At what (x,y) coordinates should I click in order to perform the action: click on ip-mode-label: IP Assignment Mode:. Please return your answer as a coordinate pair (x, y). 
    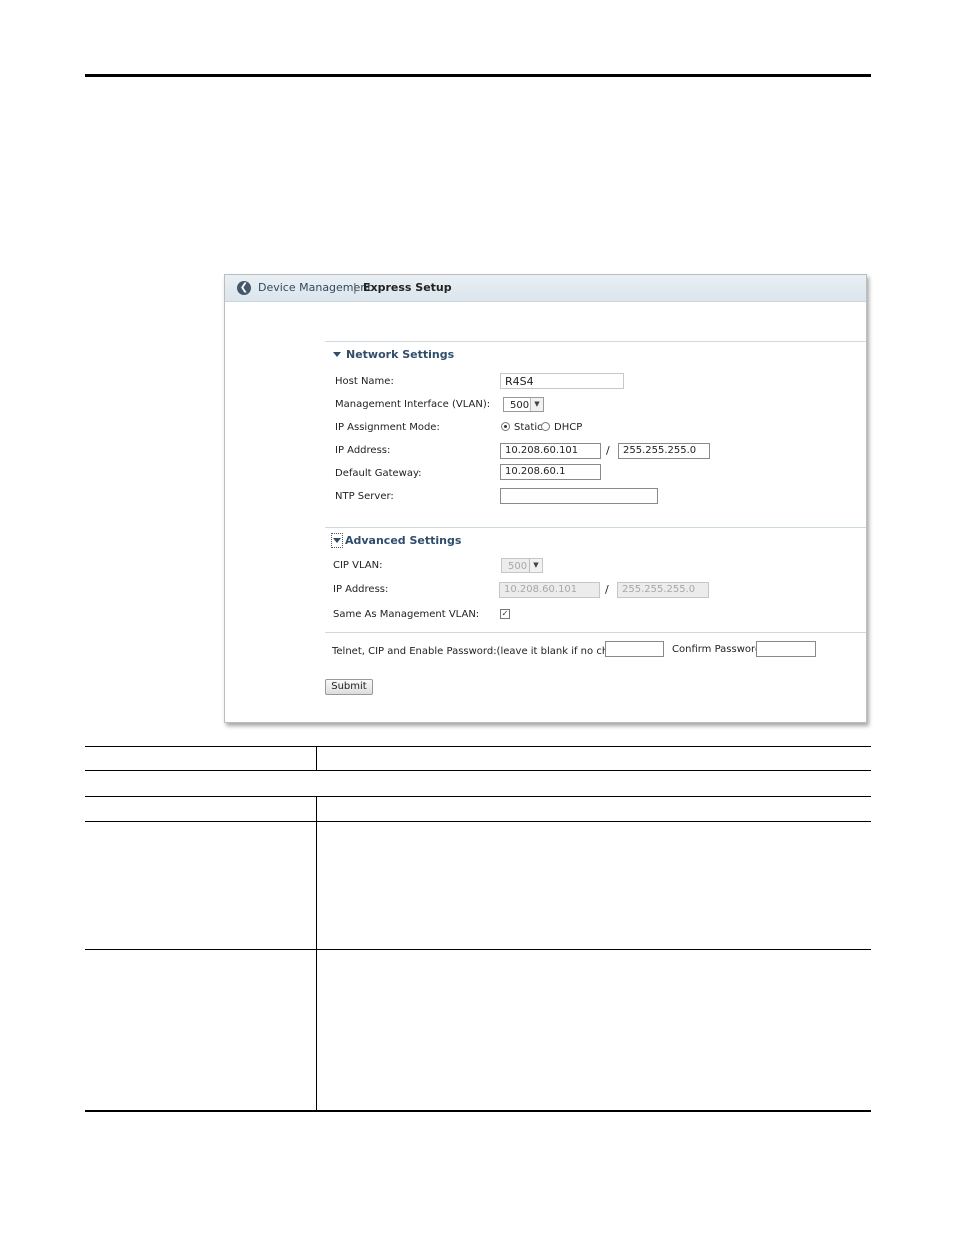
    Looking at the image, I should click on (387, 427).